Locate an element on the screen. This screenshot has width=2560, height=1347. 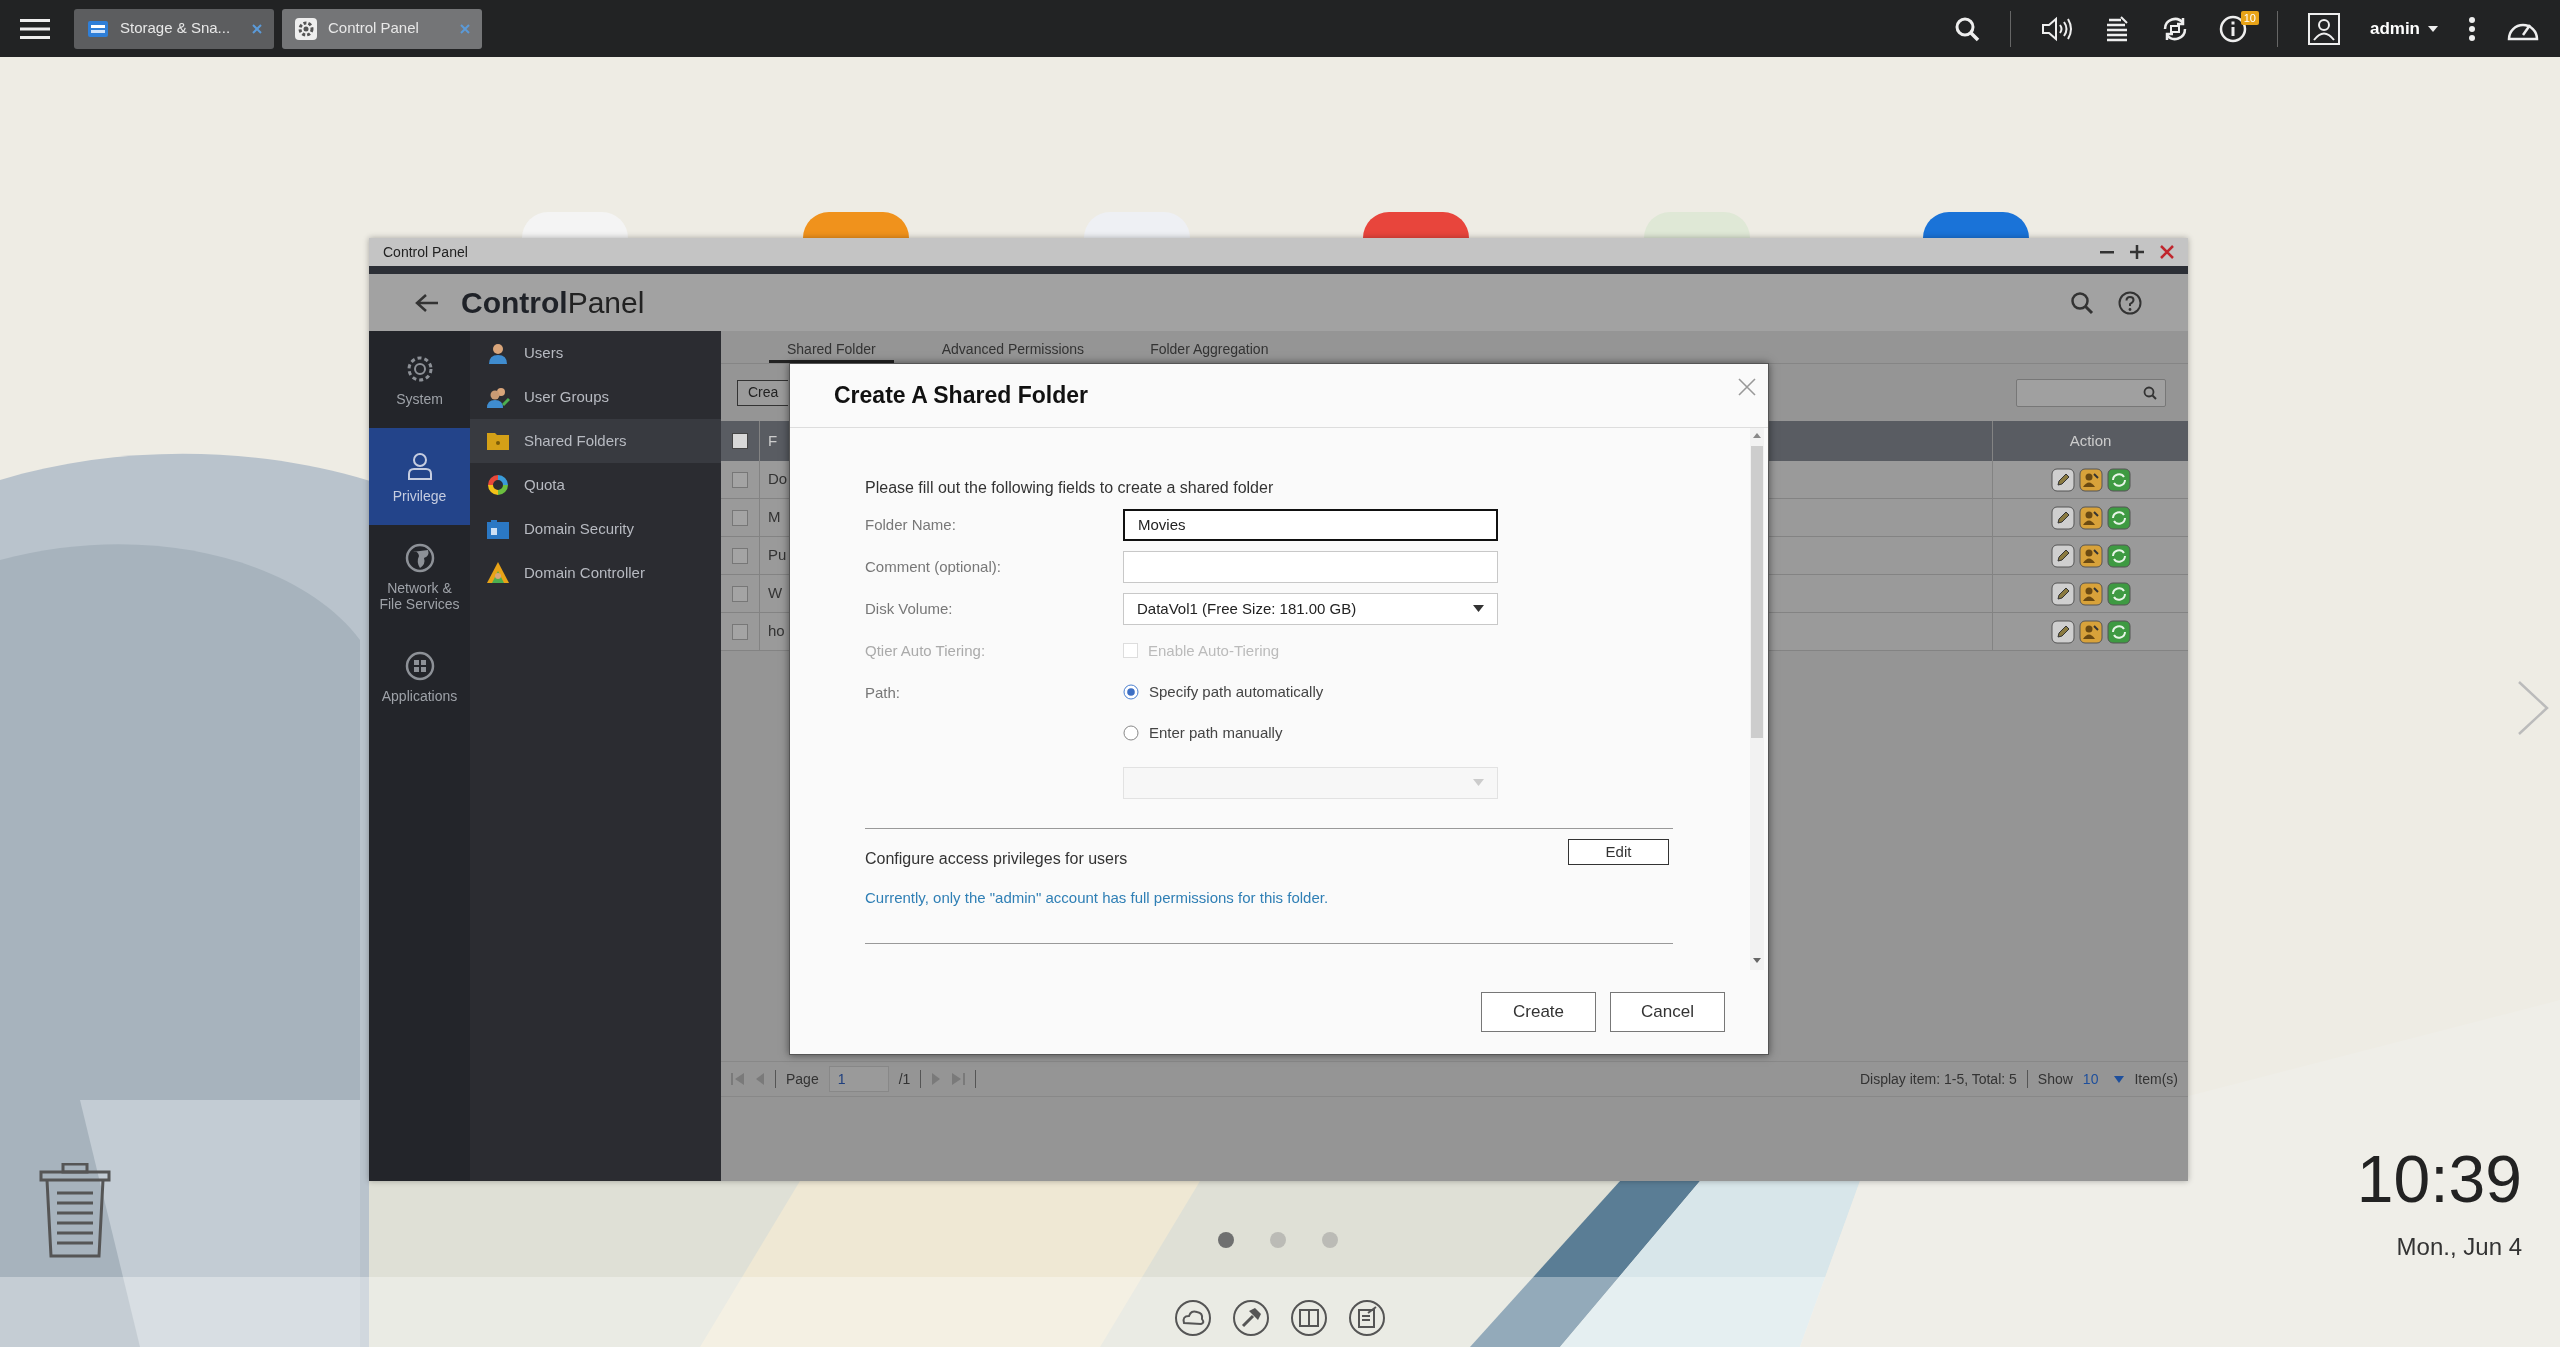
more-icon is located at coordinates (2472, 28).